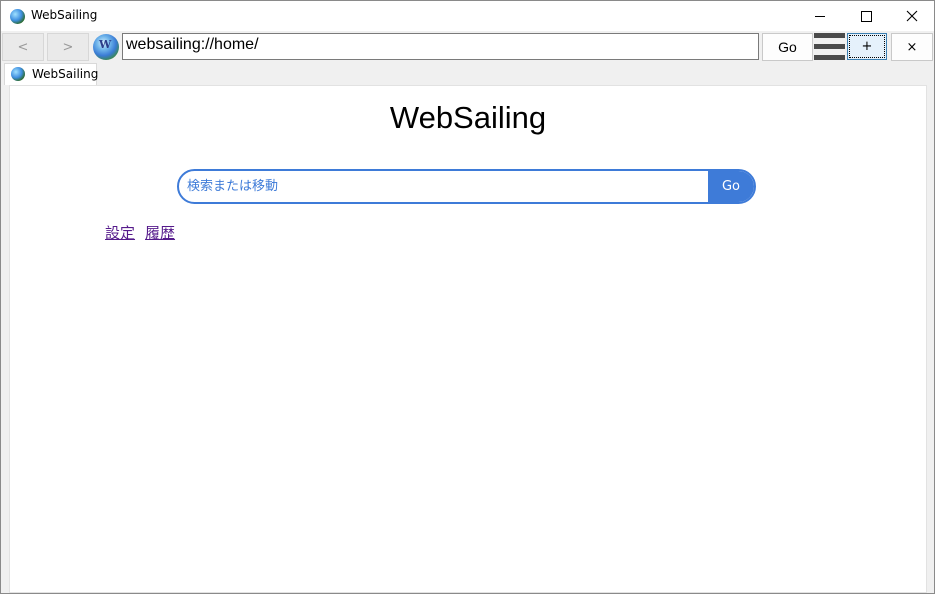 The image size is (935, 594). What do you see at coordinates (65, 74) in the screenshot?
I see `tab-label: WebSailing` at bounding box center [65, 74].